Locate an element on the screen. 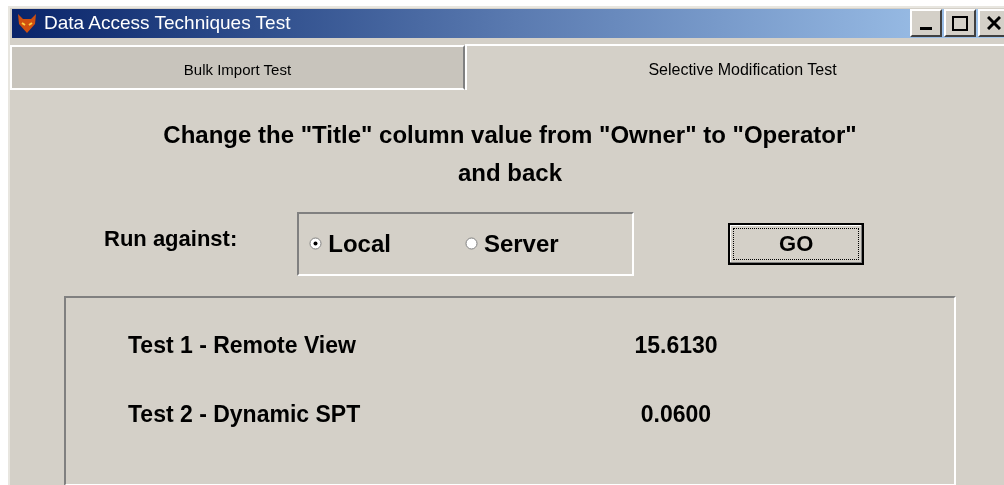 This screenshot has width=1004, height=485. close-button is located at coordinates (991, 23).